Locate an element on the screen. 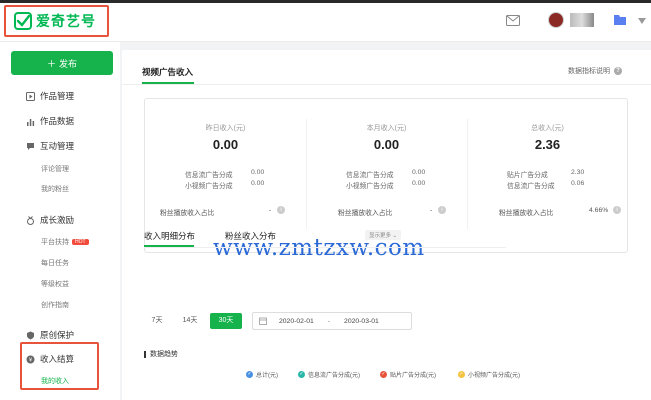 Image resolution: width=651 pixels, height=400 pixels. sidebar-sub-daily-tasks: 每日任务 is located at coordinates (55, 263).